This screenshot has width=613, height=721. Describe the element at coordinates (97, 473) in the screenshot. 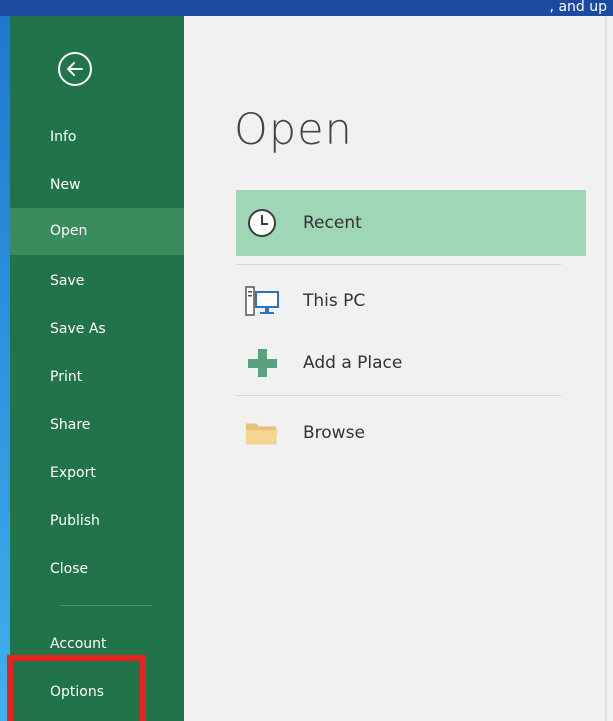

I see `nav-item-export: Export` at that location.